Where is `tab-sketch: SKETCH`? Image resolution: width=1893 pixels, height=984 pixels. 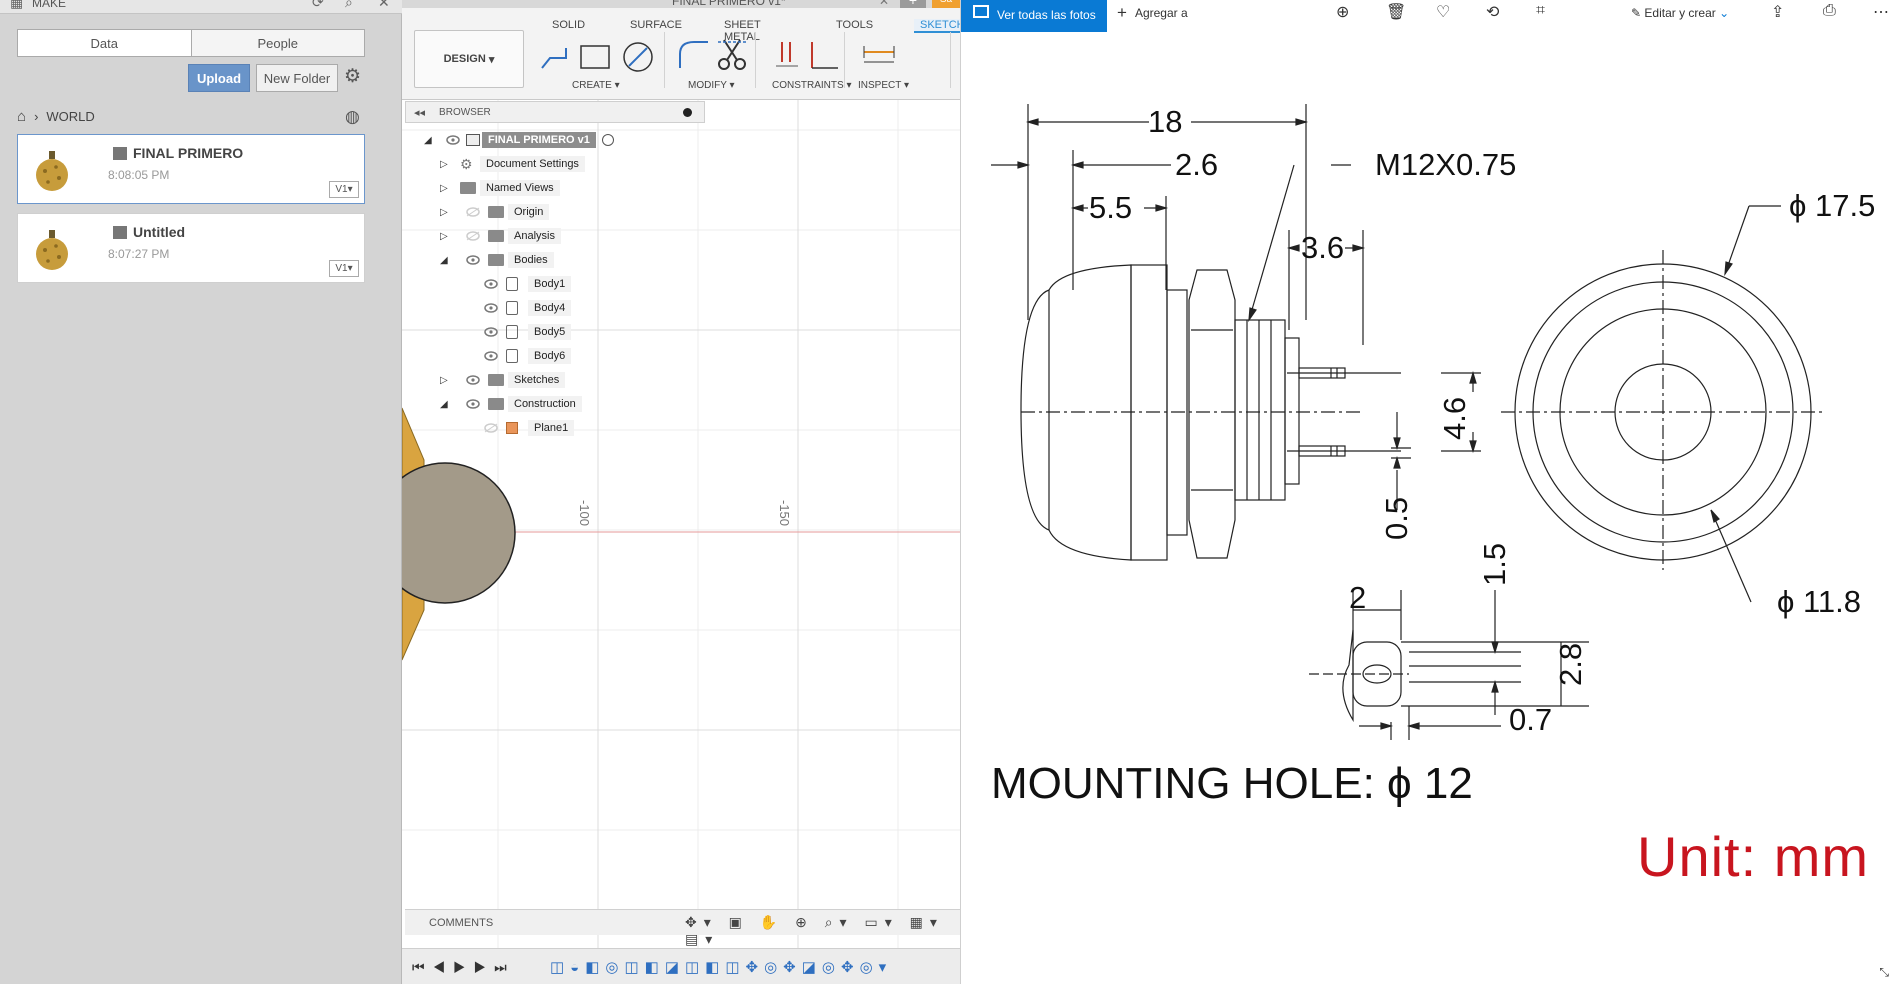
tab-sketch: SKETCH is located at coordinates (937, 26).